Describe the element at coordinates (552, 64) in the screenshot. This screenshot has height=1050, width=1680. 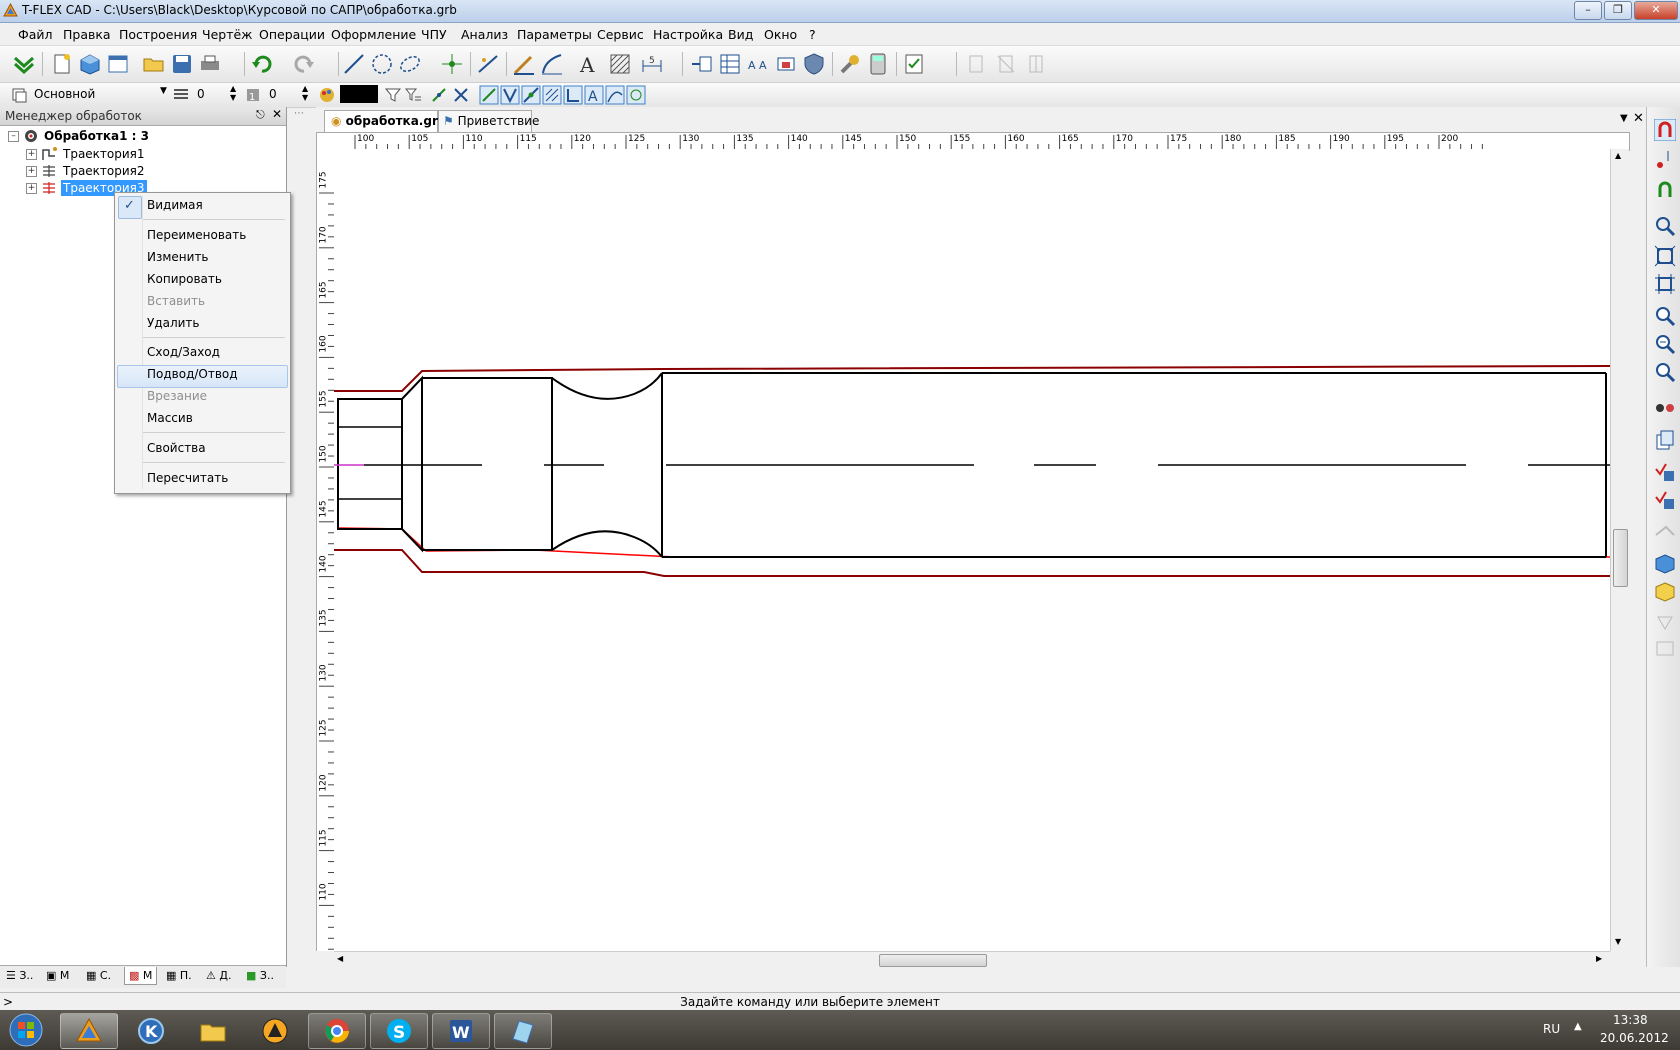
I see `sketch-tool-icon` at that location.